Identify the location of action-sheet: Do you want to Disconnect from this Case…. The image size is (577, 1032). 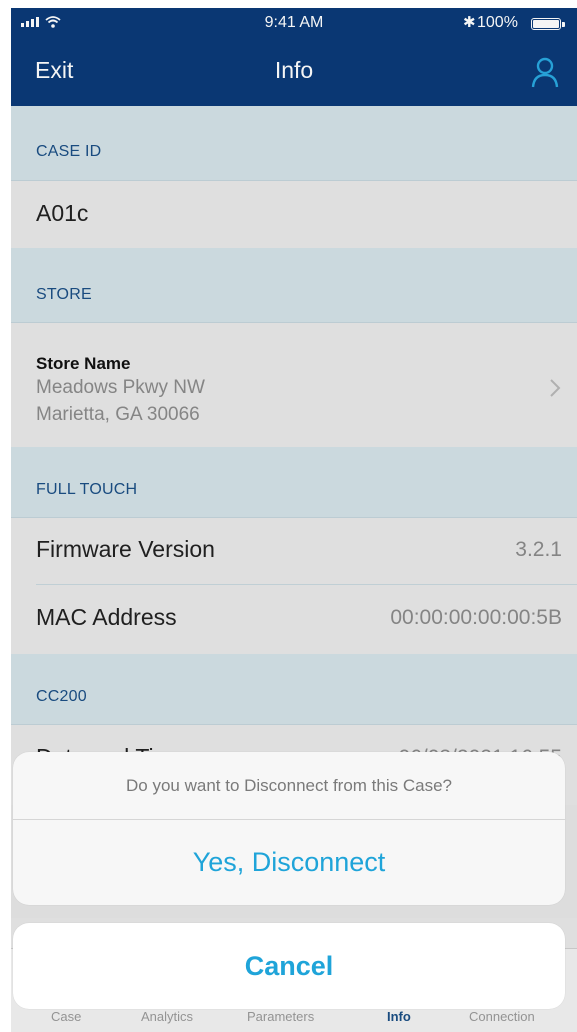
(289, 828).